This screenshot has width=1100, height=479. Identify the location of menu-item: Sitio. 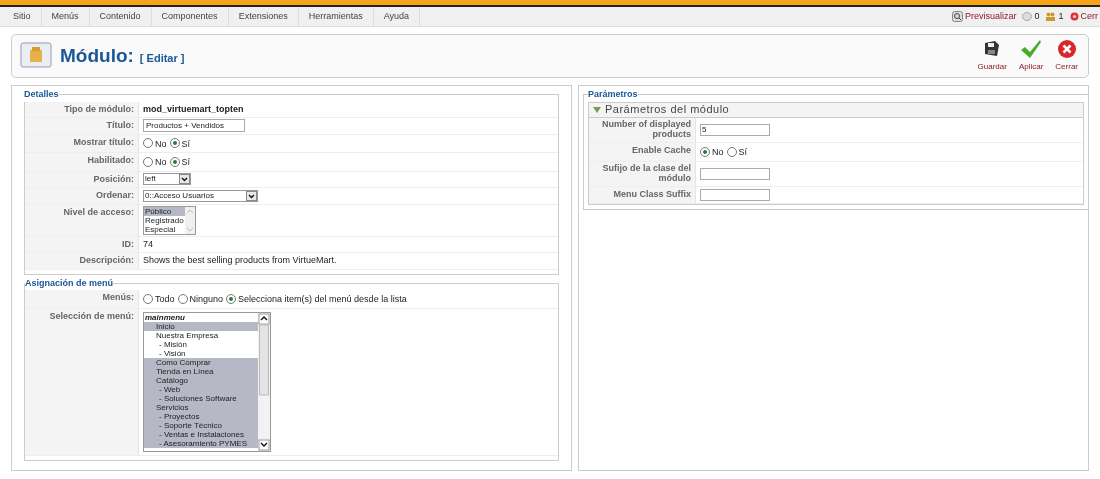
(22, 16).